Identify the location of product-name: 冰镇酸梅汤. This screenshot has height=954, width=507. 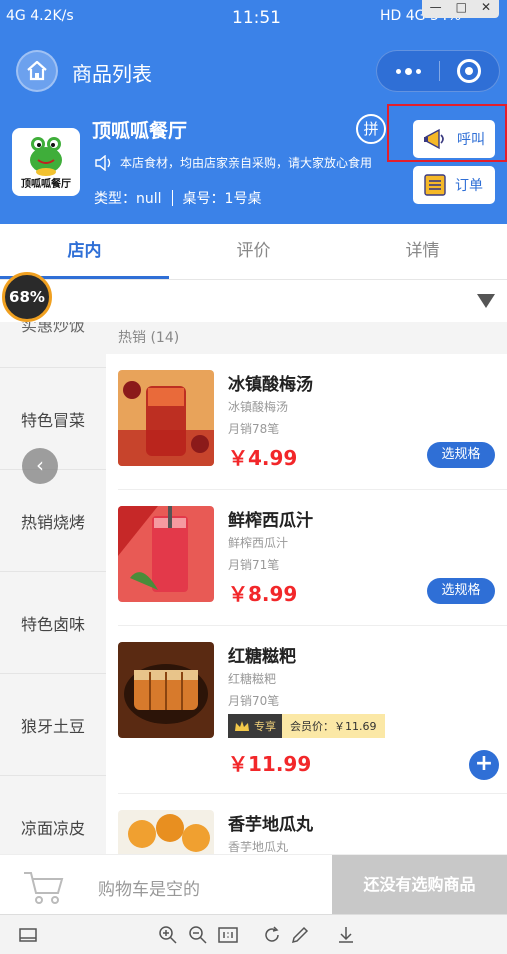
(270, 385).